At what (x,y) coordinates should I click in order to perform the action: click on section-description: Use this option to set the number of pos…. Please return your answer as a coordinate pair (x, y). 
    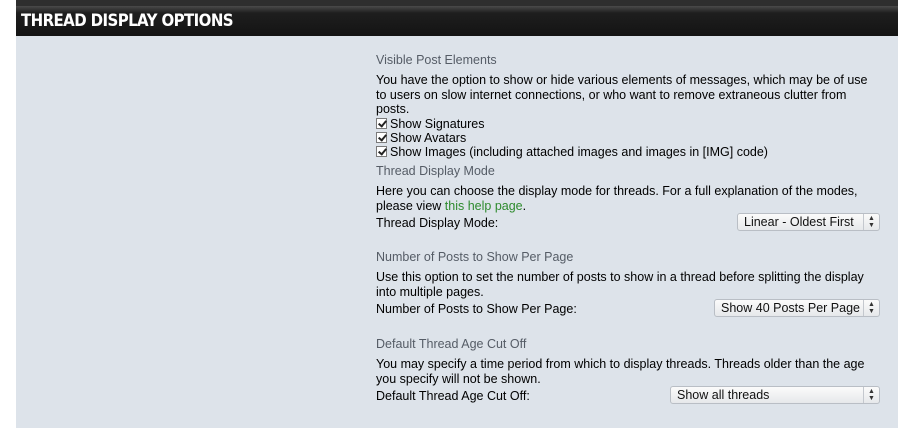
    Looking at the image, I should click on (620, 284).